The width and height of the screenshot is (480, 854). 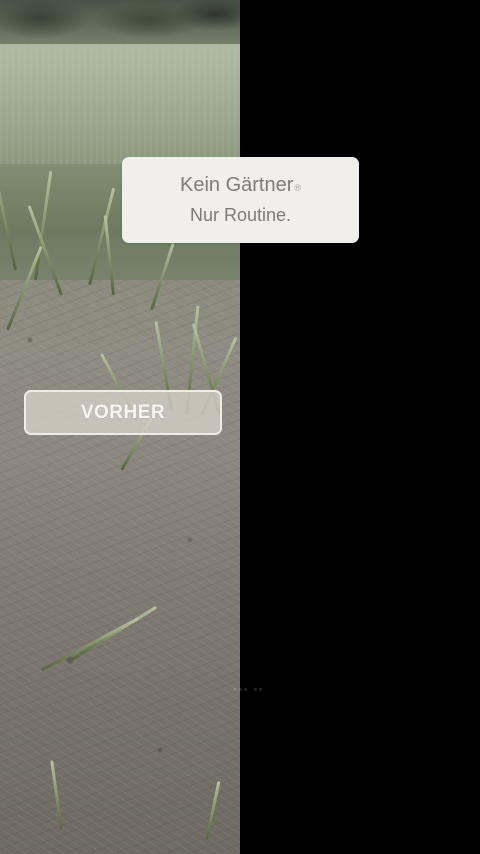 I want to click on headline-card: Kein Gärtner® Nur Routine., so click(x=240, y=200).